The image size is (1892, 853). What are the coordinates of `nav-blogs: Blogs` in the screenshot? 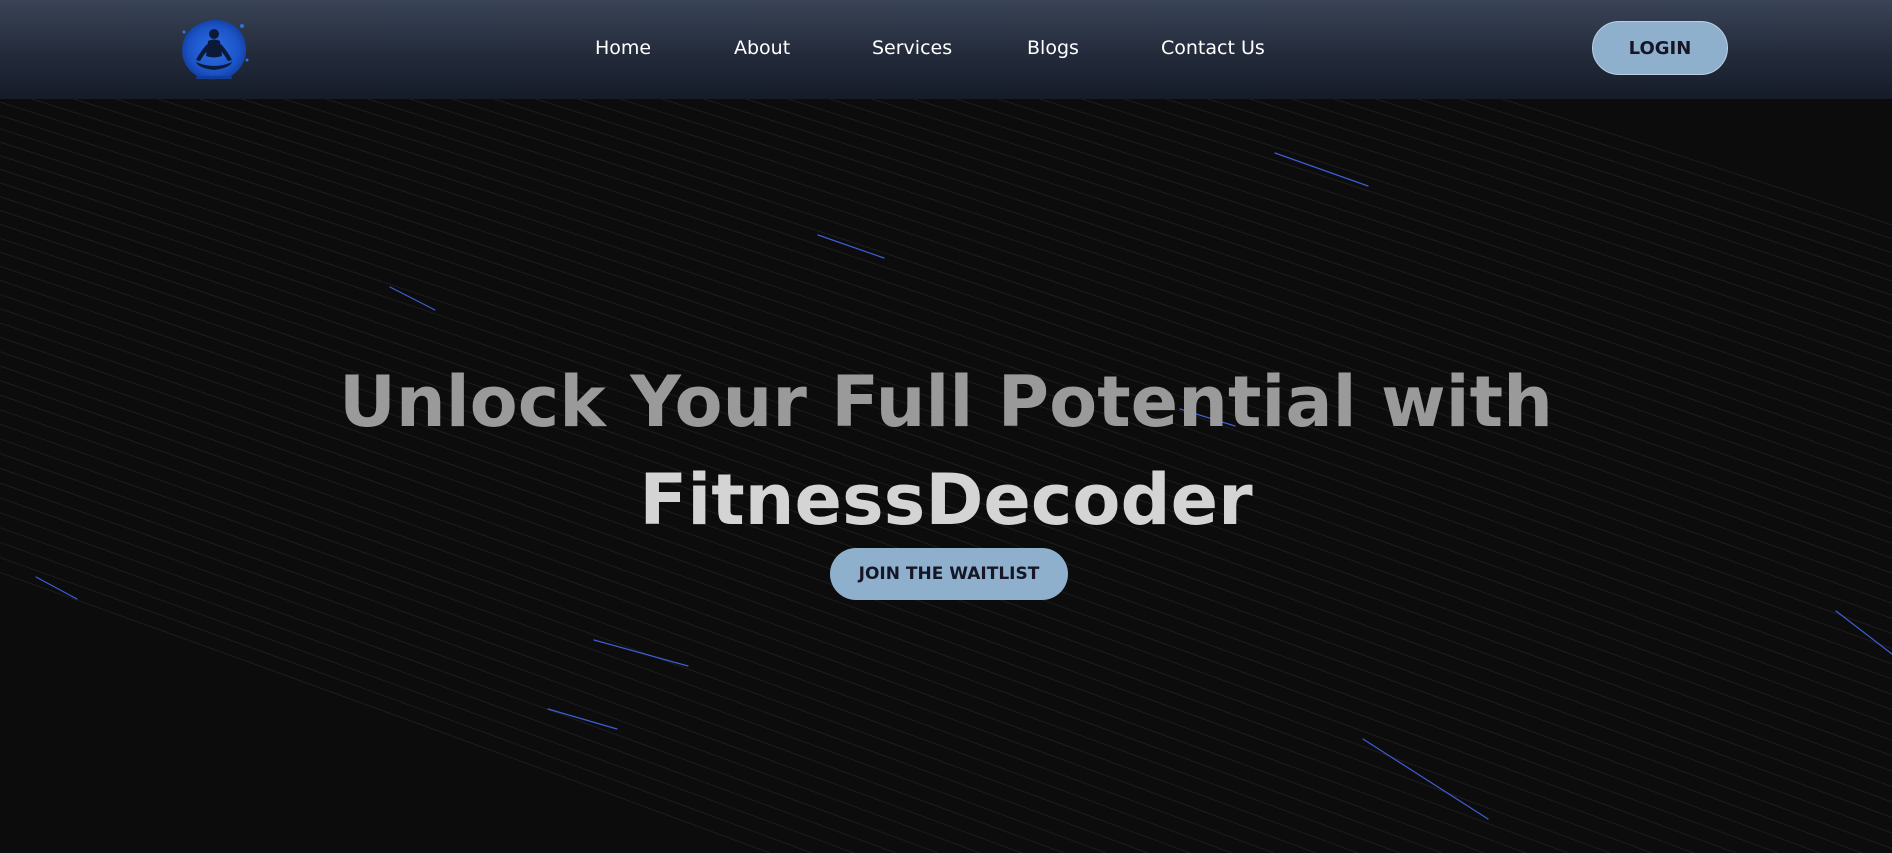 It's located at (1053, 48).